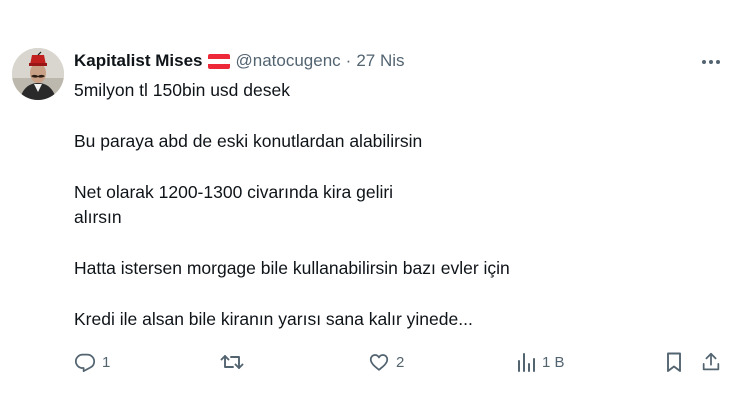  I want to click on like-count: 2, so click(400, 362).